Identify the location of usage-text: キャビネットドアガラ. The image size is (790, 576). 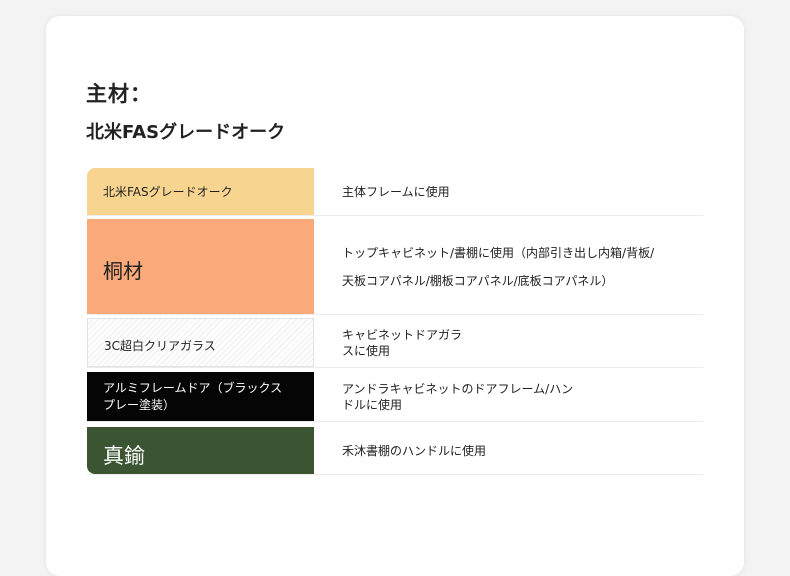
(402, 334).